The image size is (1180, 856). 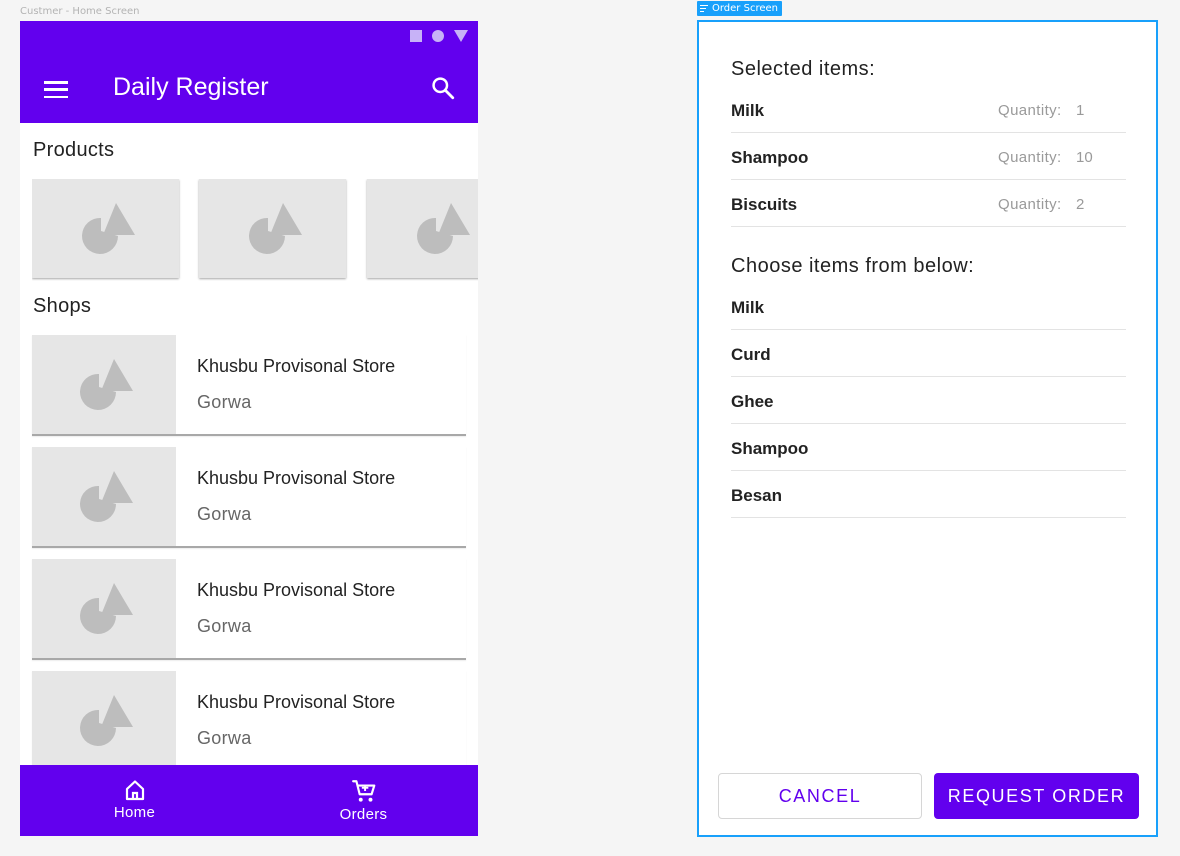 I want to click on top-app-bar: Daily Register, so click(x=249, y=72).